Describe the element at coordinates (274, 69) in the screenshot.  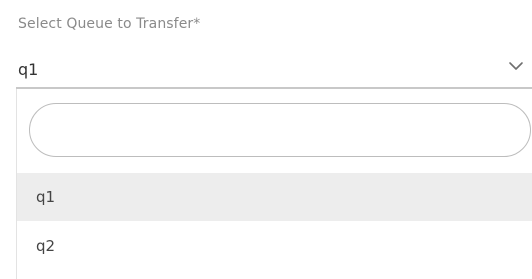
I see `queue-select: q1` at that location.